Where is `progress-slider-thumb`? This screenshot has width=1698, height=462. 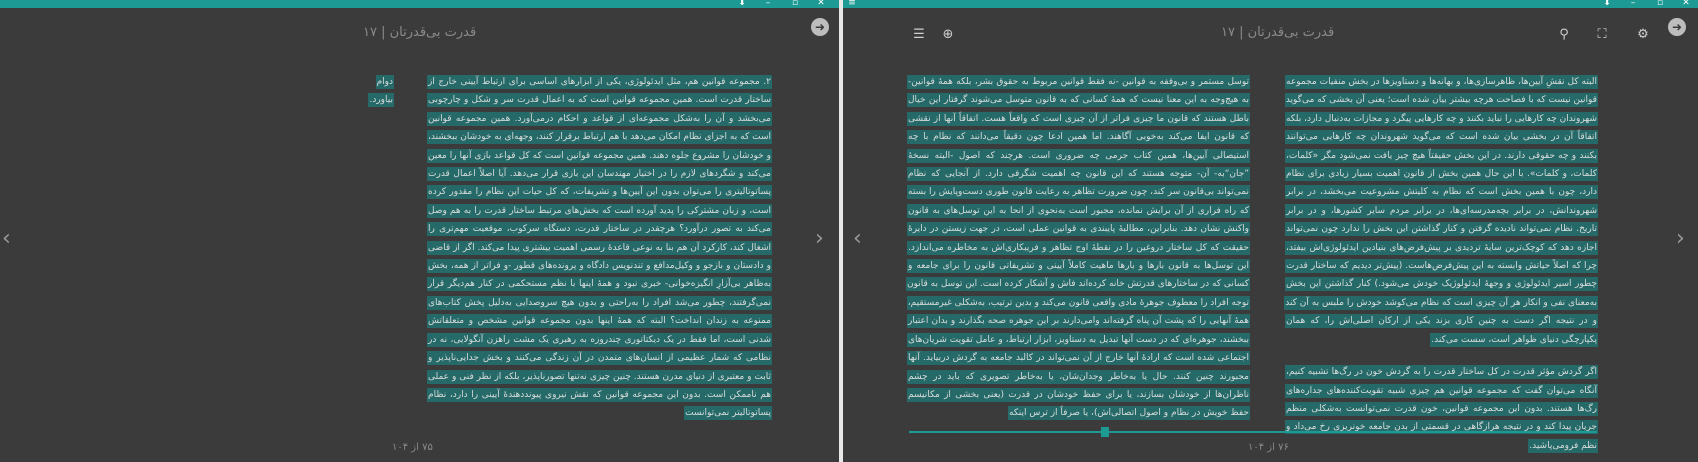 progress-slider-thumb is located at coordinates (1105, 432).